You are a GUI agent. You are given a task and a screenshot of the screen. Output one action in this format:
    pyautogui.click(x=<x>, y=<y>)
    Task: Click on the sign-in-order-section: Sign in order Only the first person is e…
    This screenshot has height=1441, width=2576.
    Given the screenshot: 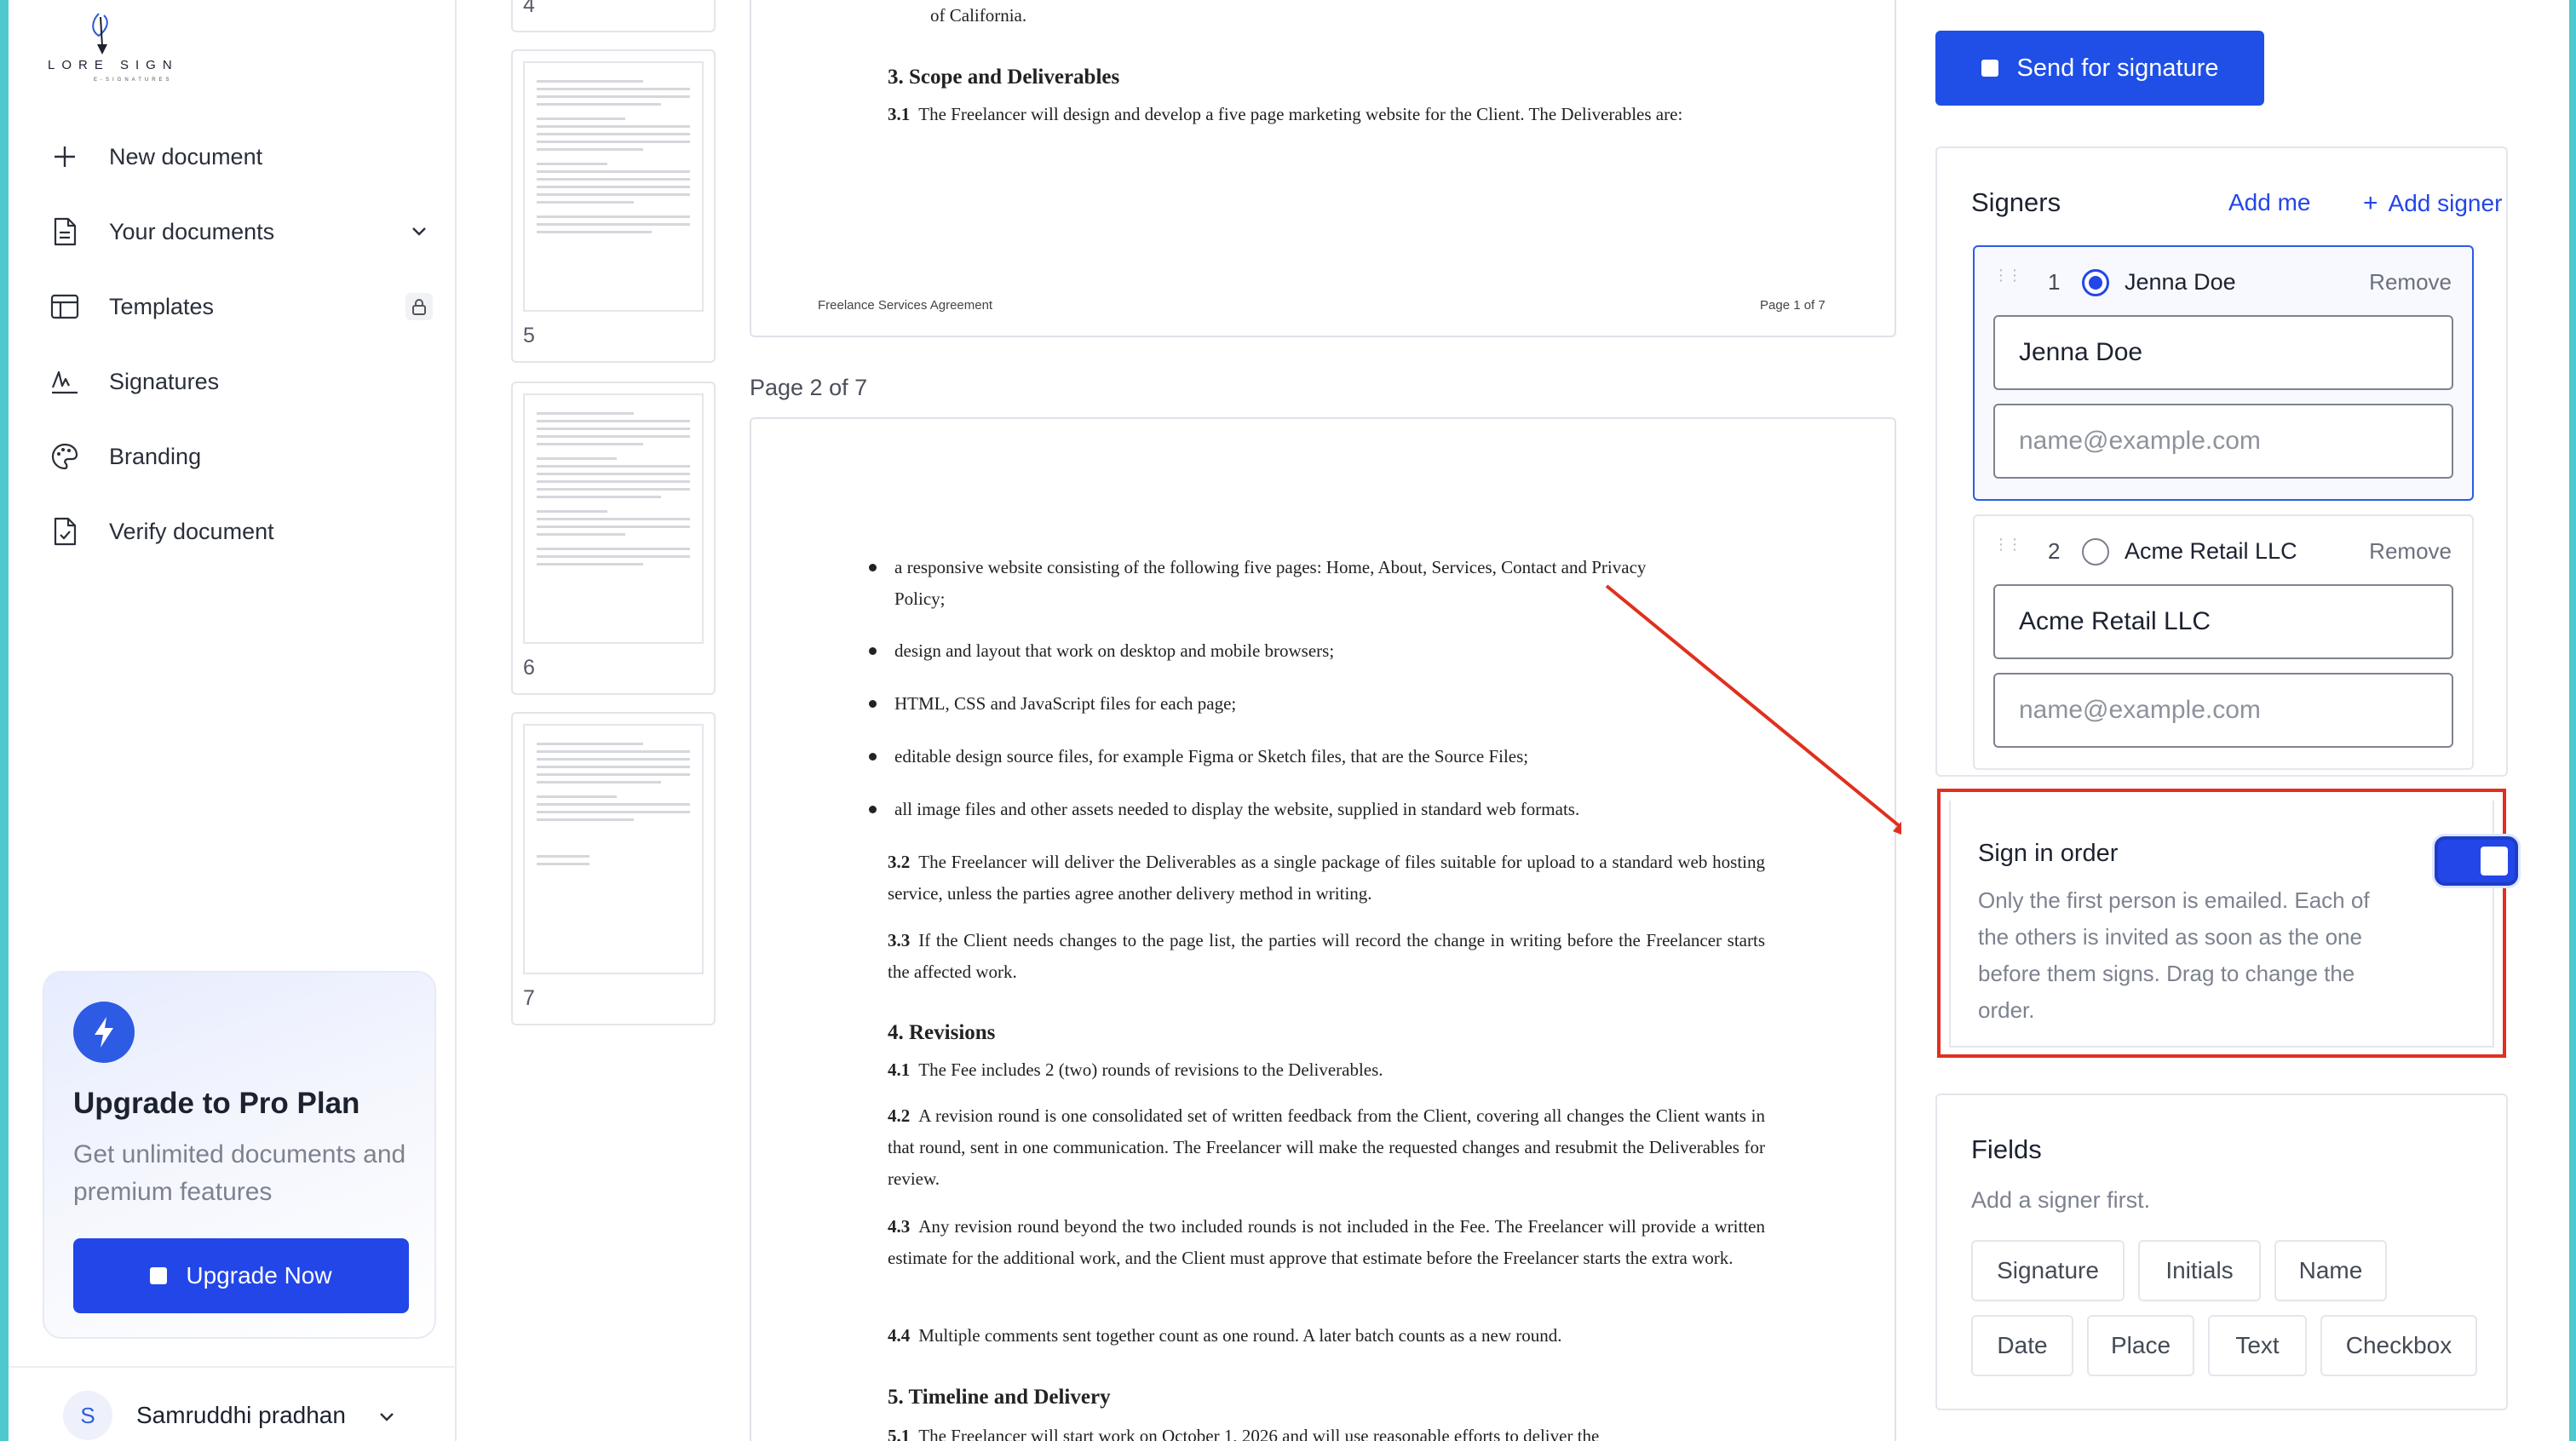 What is the action you would take?
    pyautogui.click(x=2234, y=924)
    